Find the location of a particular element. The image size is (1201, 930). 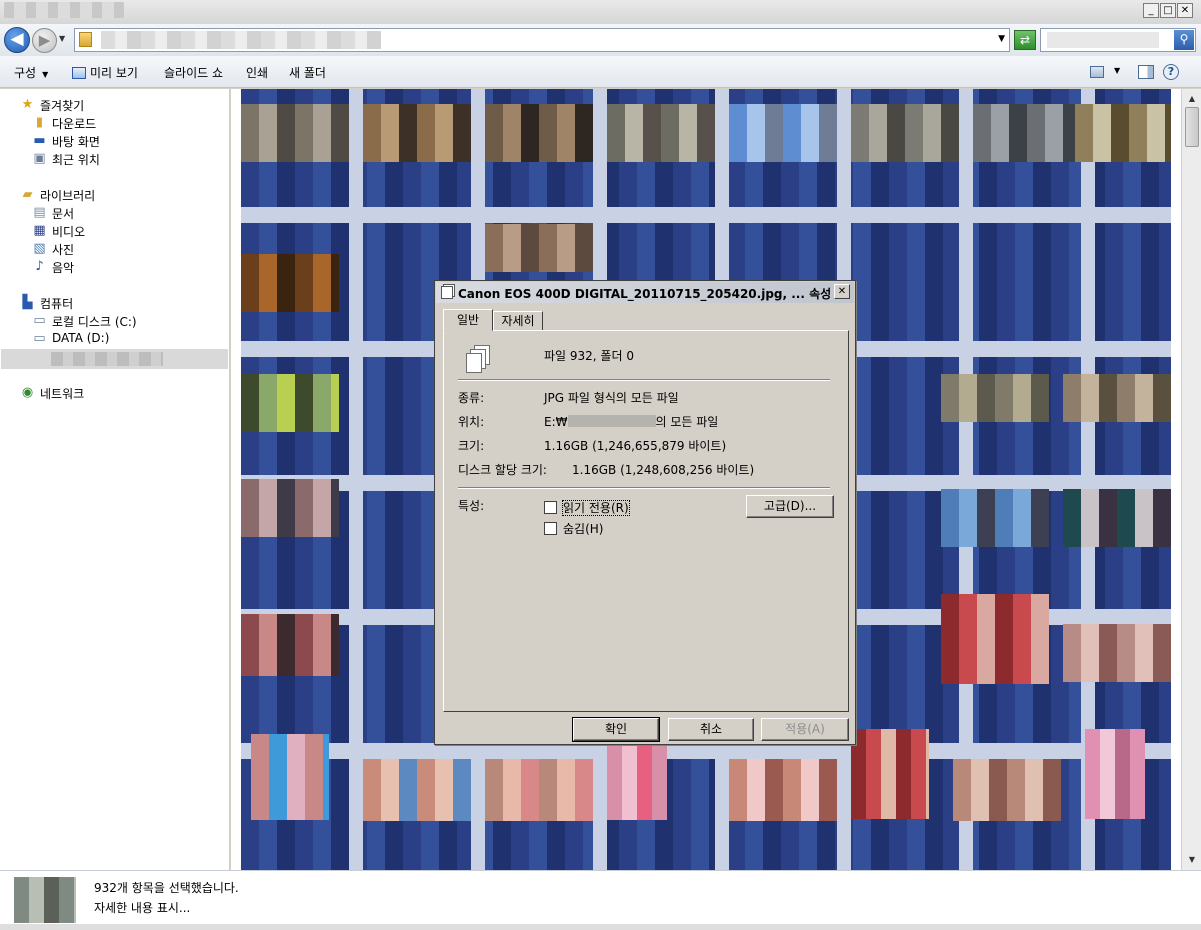

apply-button: 적용(A) is located at coordinates (805, 729).